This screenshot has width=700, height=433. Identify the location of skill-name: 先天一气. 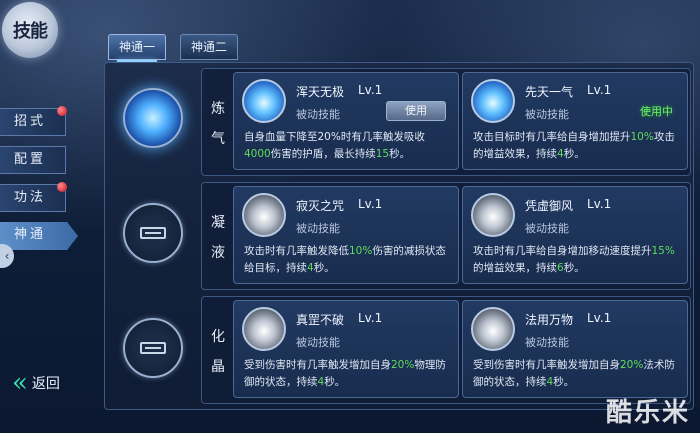
(549, 92).